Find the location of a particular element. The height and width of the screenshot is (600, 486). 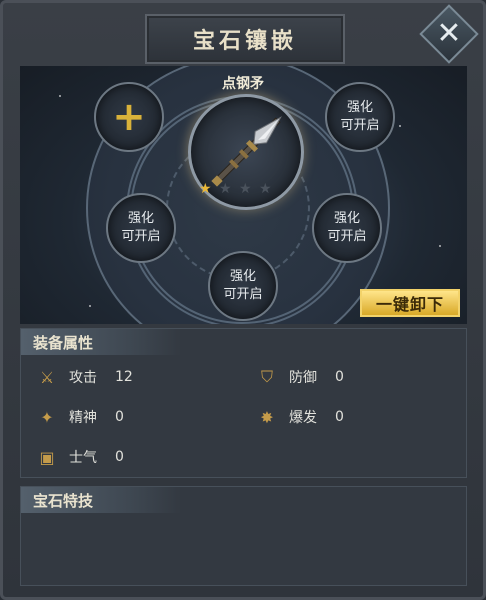

plus-icon: + is located at coordinates (129, 117).